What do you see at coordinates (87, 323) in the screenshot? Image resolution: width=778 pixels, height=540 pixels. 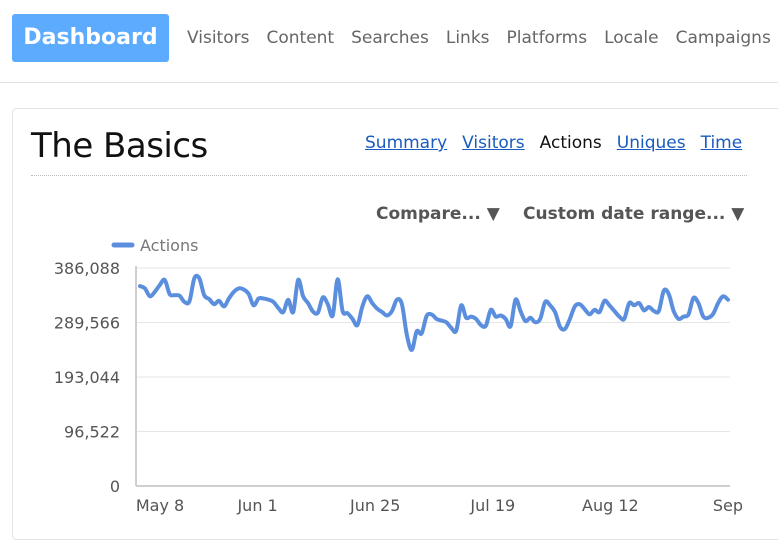 I see `y-tick-label: 289,566` at bounding box center [87, 323].